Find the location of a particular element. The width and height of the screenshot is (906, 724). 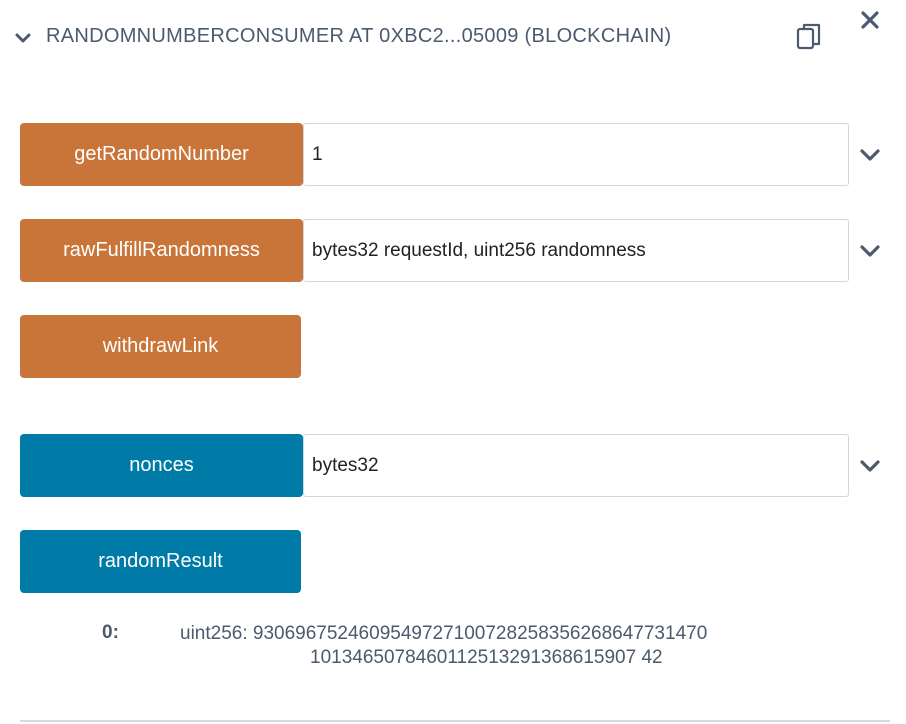

copy-icon is located at coordinates (809, 37).